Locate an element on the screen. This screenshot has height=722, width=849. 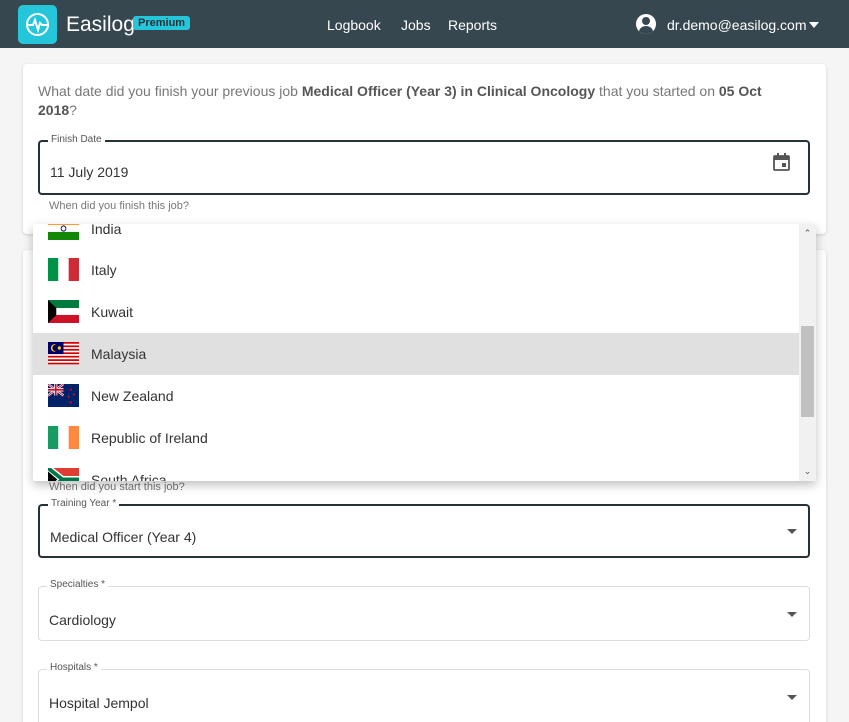
user-email: dr.demo@easilog.com is located at coordinates (737, 25).